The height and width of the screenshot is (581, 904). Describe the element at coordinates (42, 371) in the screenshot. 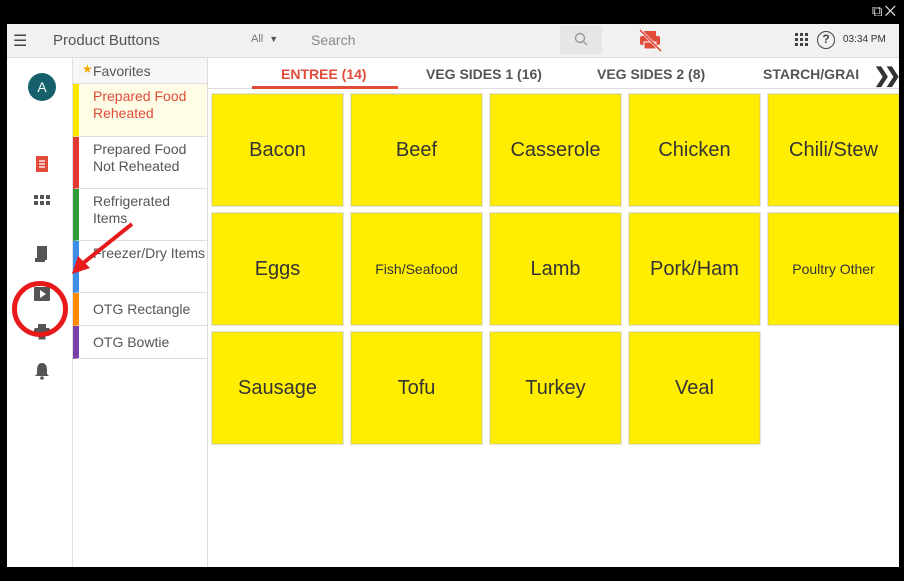

I see `bell-icon` at that location.